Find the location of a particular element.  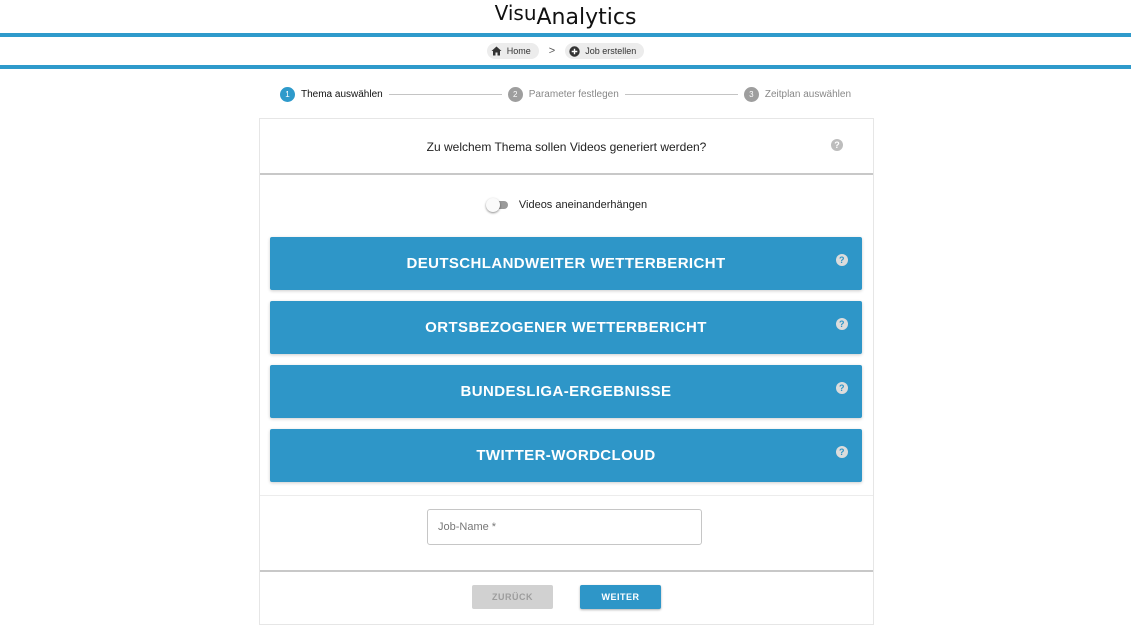

home-icon is located at coordinates (496, 51).